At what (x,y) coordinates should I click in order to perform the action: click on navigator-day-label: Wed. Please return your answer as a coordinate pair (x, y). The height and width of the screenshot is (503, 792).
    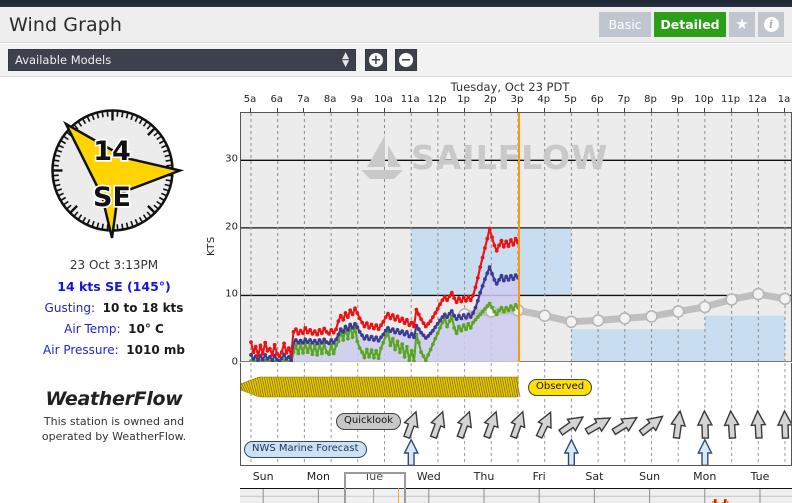
    Looking at the image, I should click on (429, 476).